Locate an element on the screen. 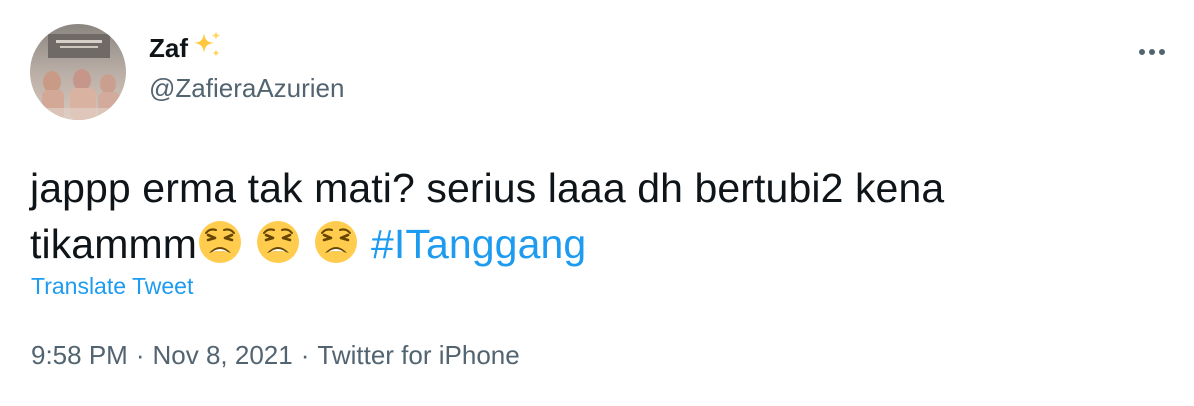 The image size is (1194, 406). display-name-row: Zaf is located at coordinates (246, 47).